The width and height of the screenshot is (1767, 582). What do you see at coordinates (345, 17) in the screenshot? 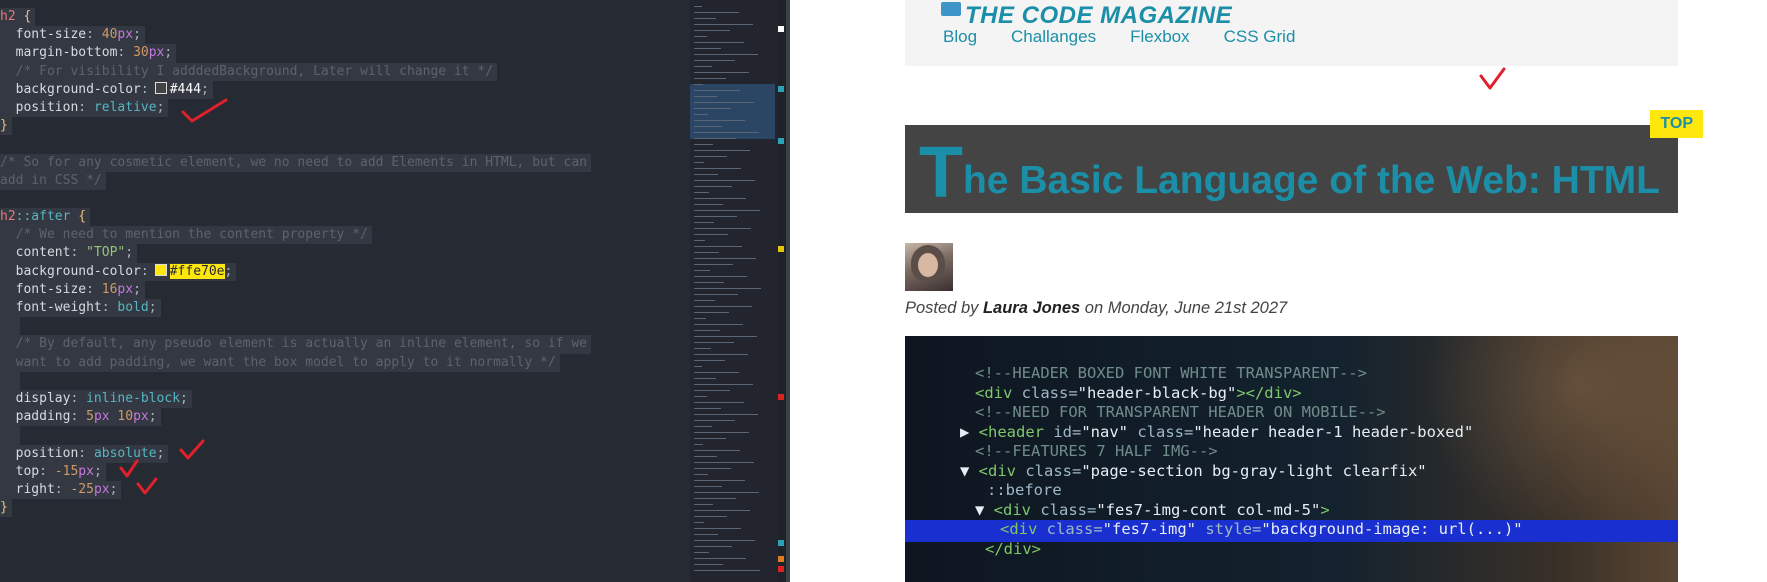
I see `code-line: h2 {` at bounding box center [345, 17].